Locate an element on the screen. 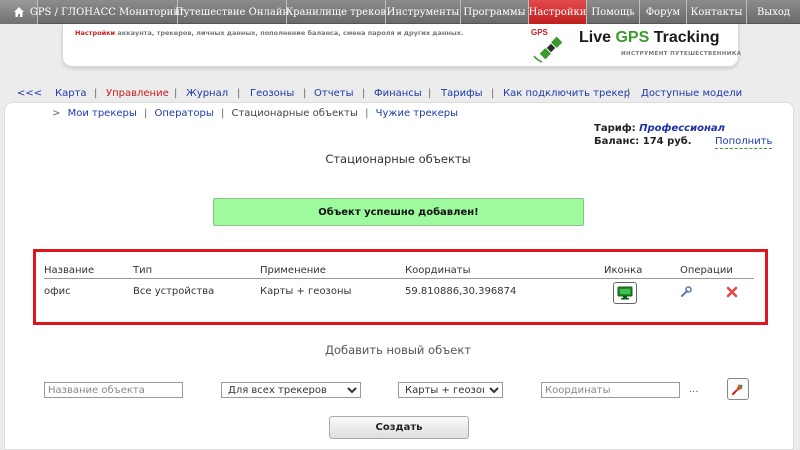  cell-usage: Карты + геозоны is located at coordinates (306, 291).